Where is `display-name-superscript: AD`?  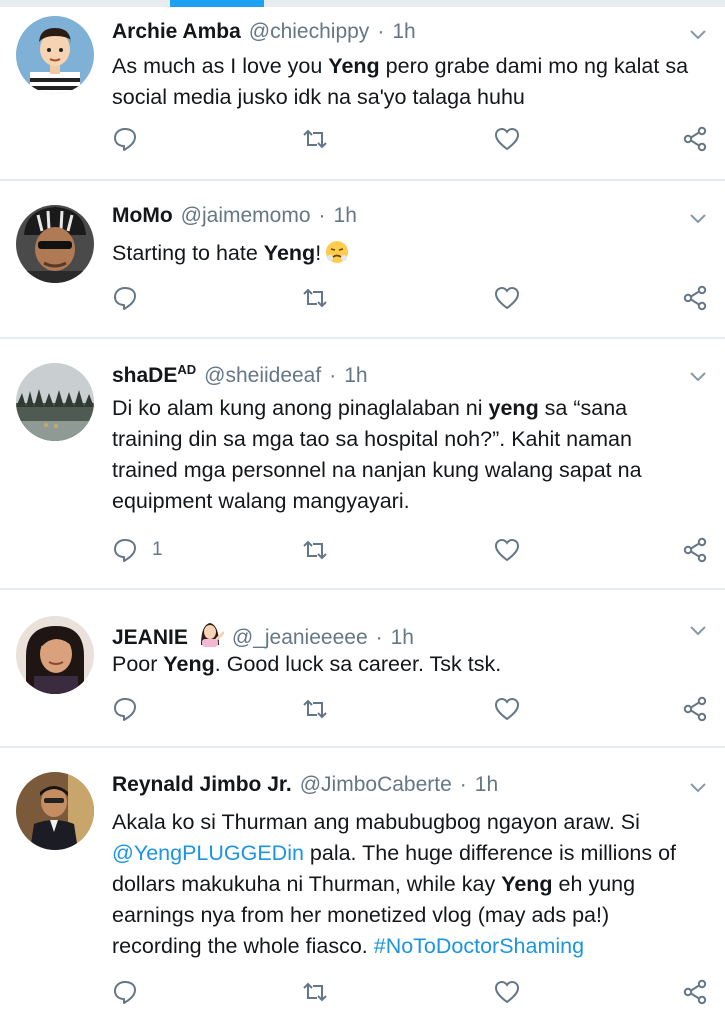 display-name-superscript: AD is located at coordinates (187, 369).